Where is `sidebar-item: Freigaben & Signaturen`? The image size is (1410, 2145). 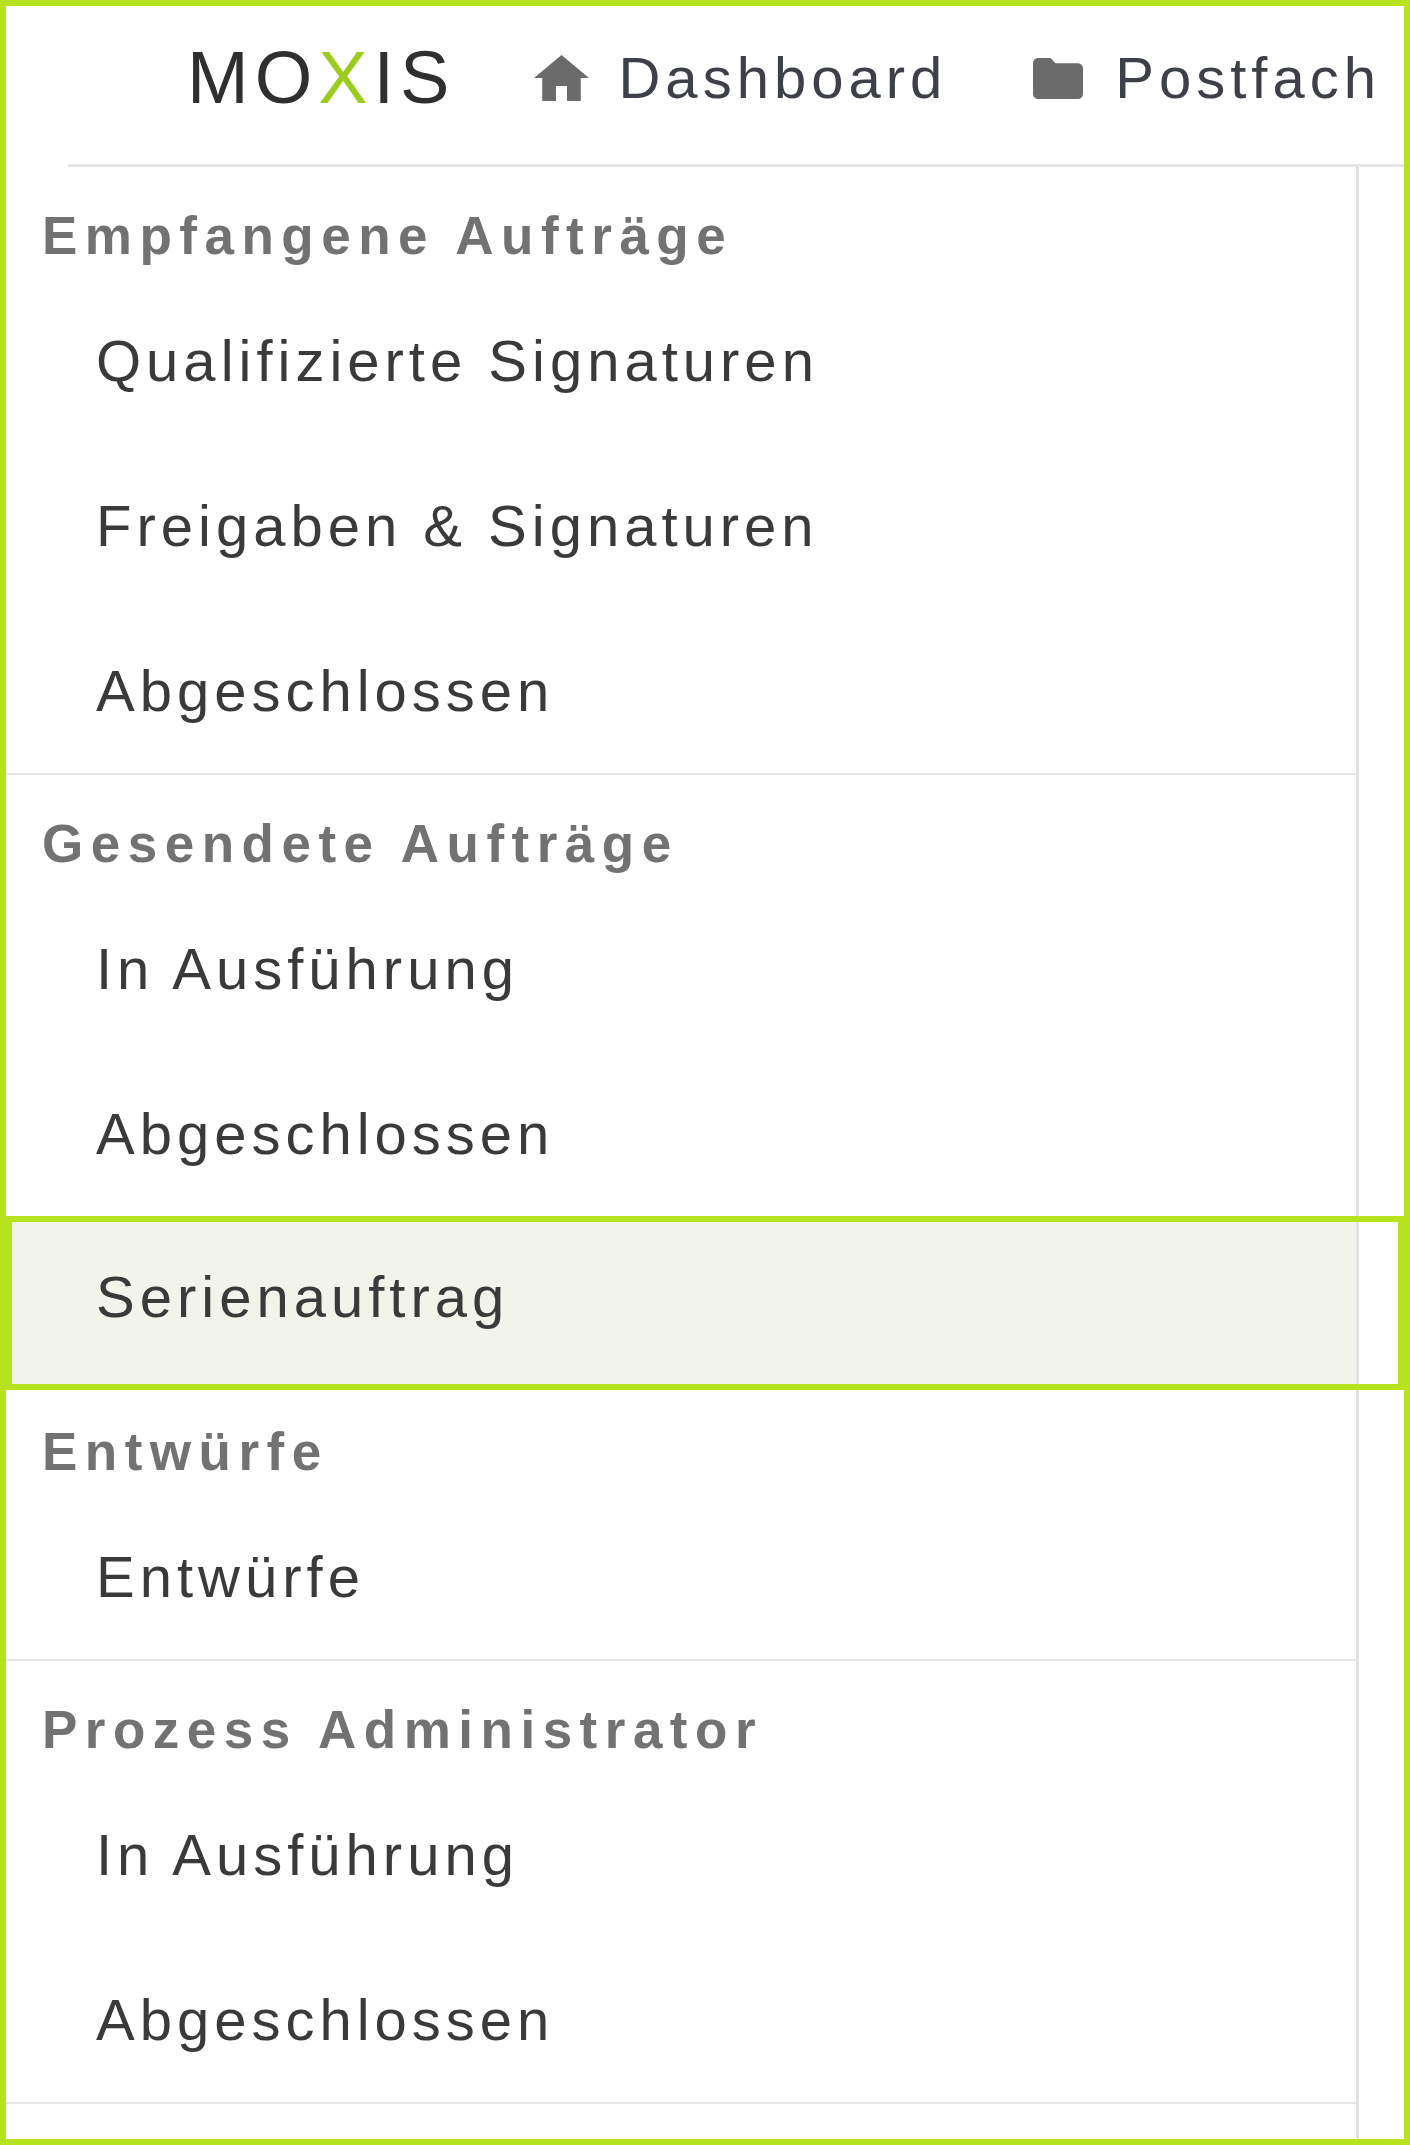
sidebar-item: Freigaben & Signaturen is located at coordinates (681, 525).